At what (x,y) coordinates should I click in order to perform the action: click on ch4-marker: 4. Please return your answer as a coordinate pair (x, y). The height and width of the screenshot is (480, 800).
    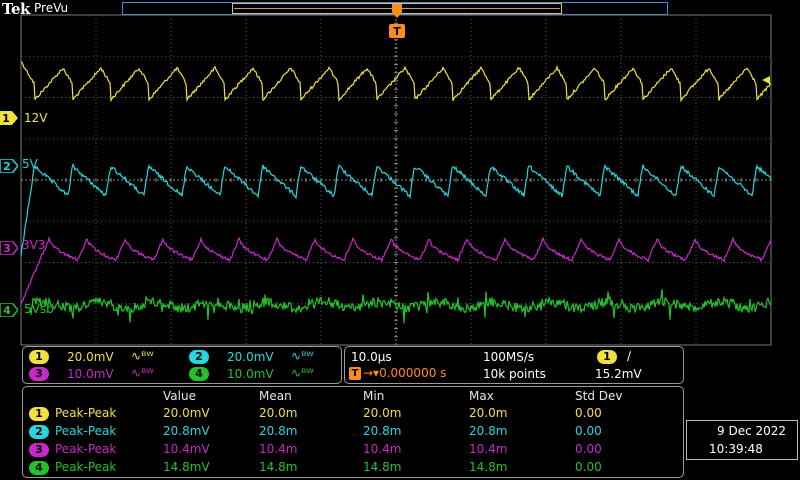
    Looking at the image, I should click on (9, 311).